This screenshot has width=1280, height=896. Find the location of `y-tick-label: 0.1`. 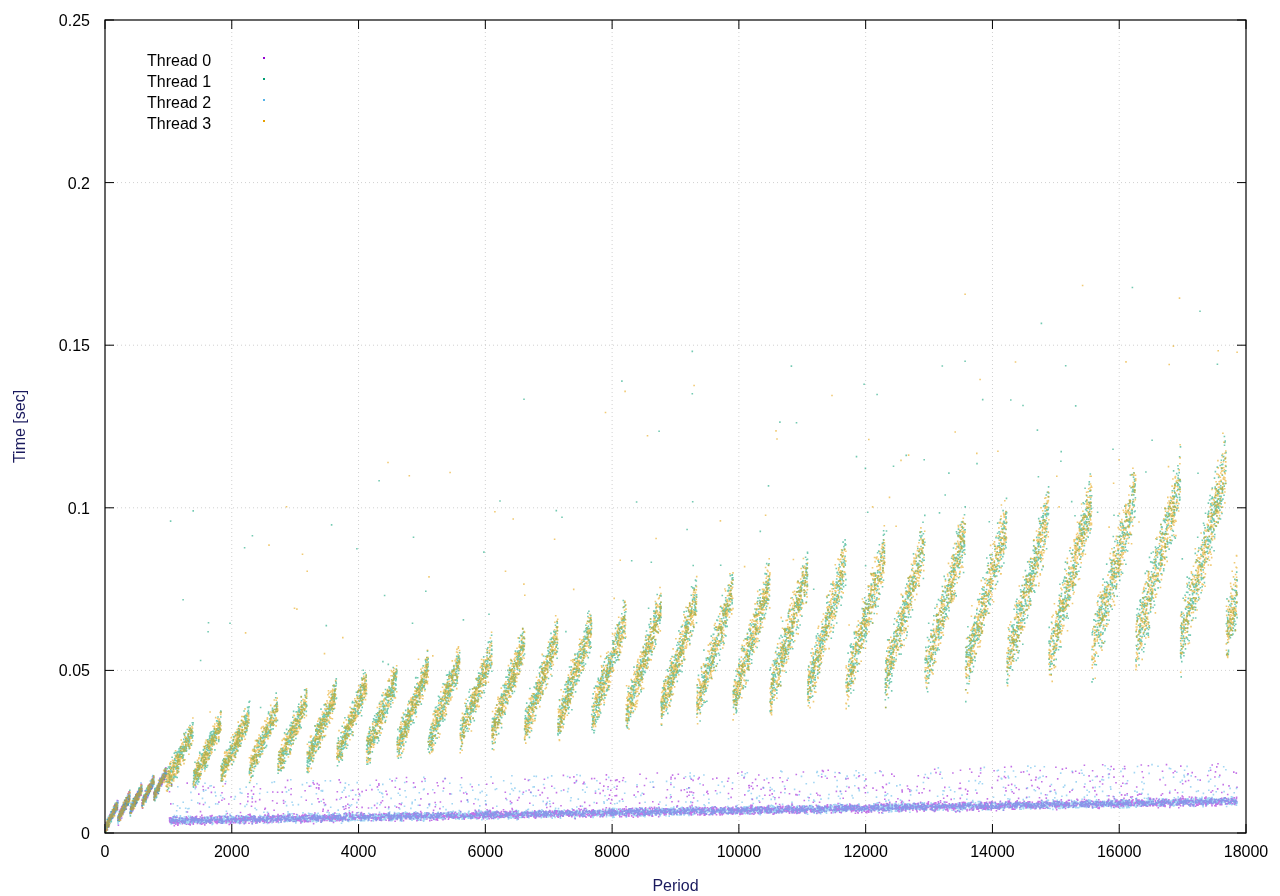

y-tick-label: 0.1 is located at coordinates (78, 508).